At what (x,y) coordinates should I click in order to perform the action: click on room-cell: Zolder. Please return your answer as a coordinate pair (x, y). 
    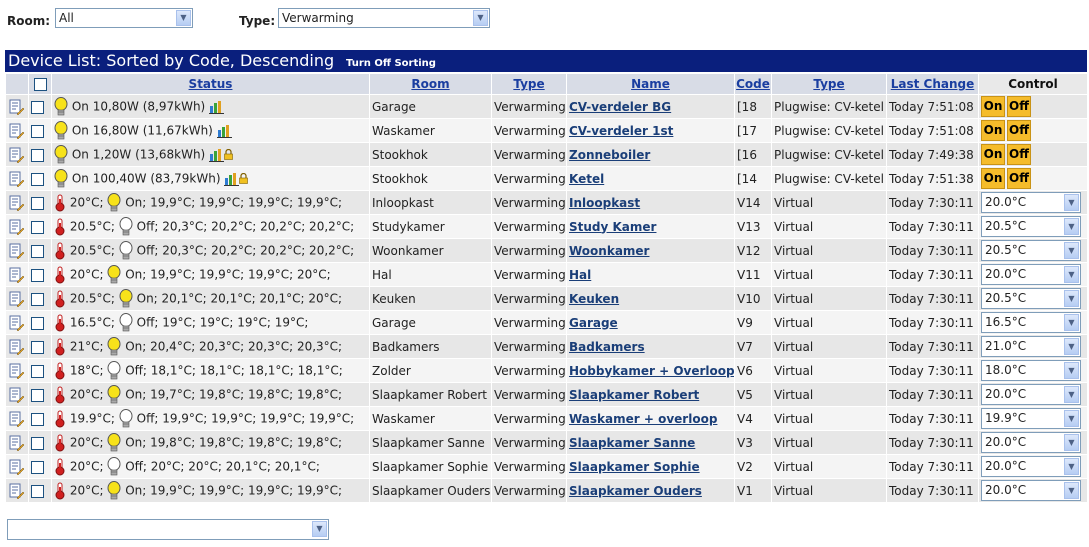
    Looking at the image, I should click on (430, 370).